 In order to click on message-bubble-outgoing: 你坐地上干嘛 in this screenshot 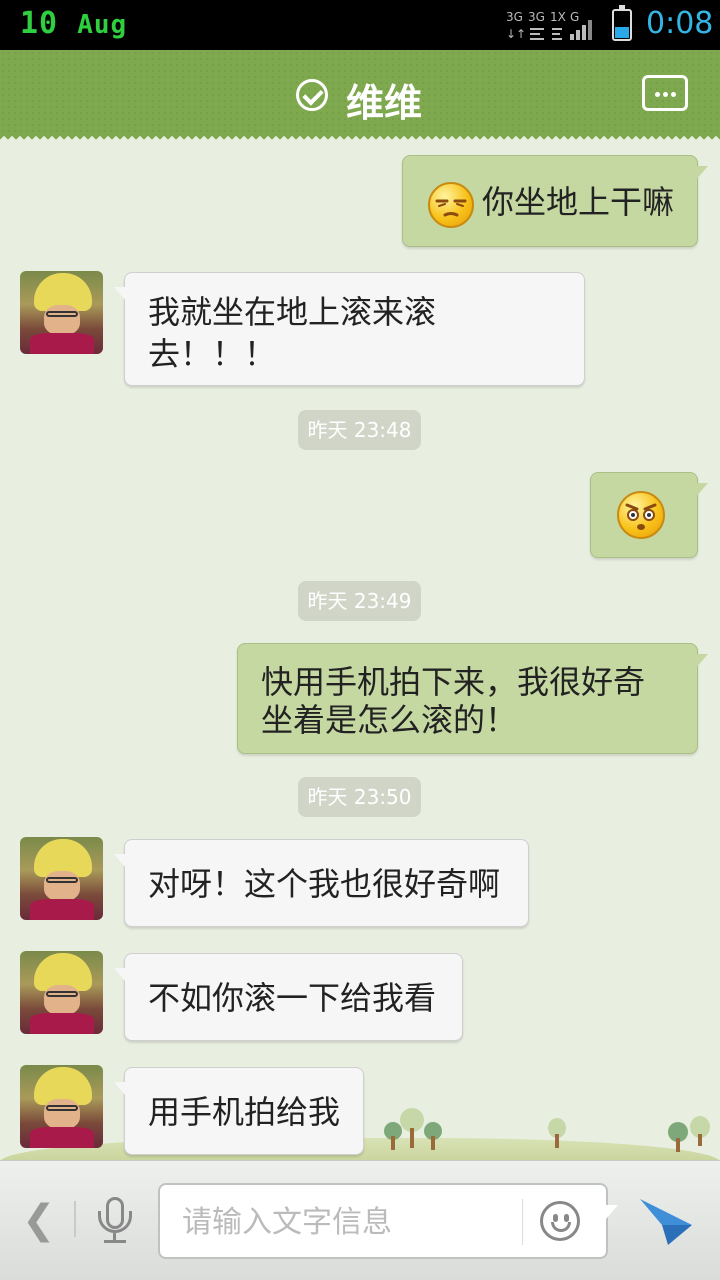, I will do `click(555, 201)`.